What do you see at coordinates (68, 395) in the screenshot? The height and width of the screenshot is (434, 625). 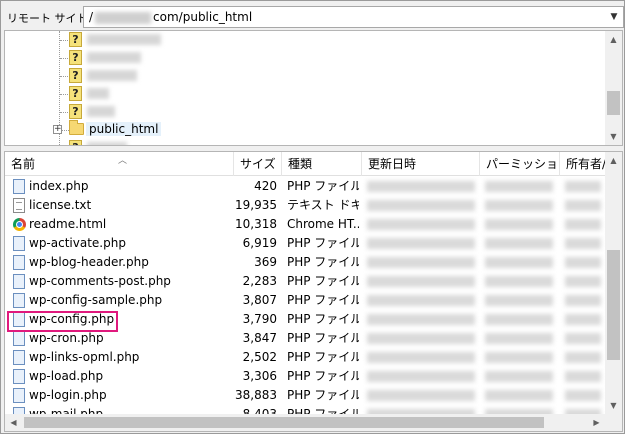 I see `file-name: wp-login.php` at bounding box center [68, 395].